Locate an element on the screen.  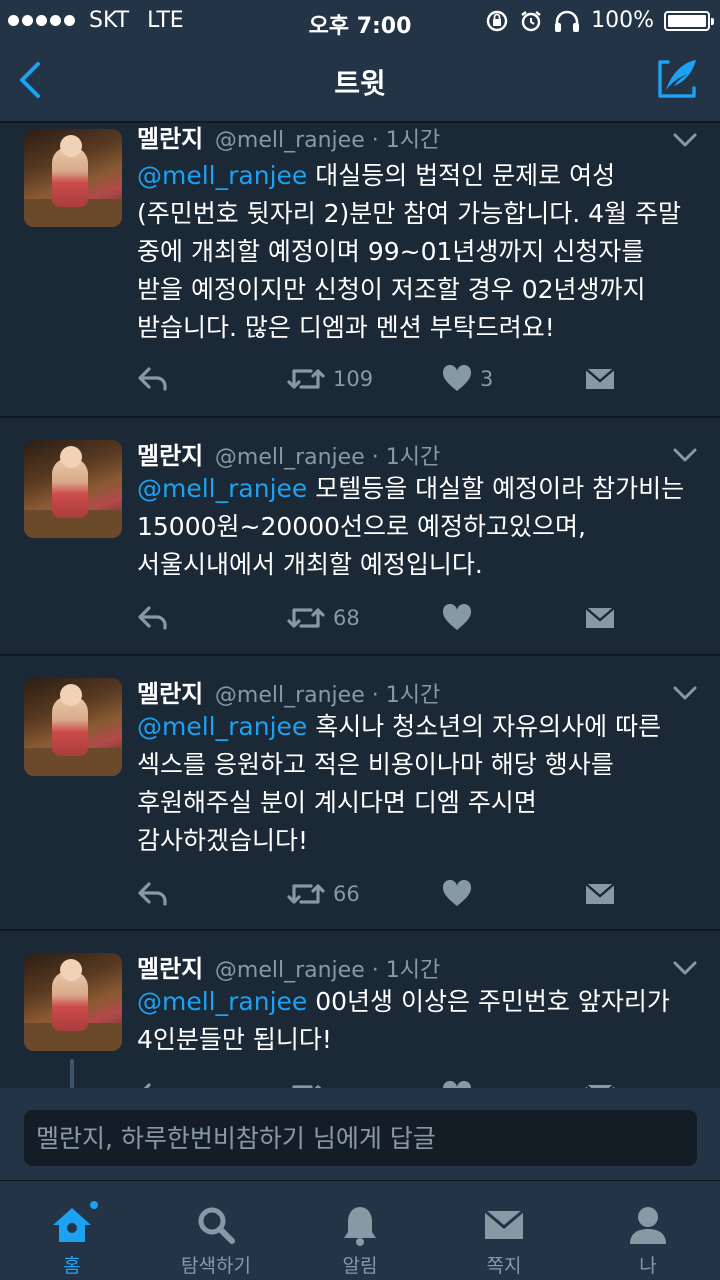
retweet-button is located at coordinates (306, 1082).